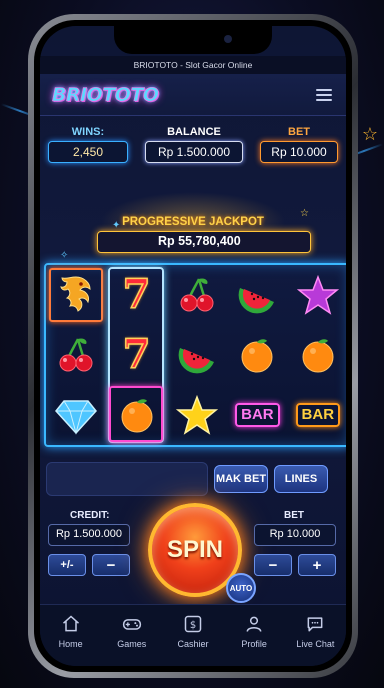 The width and height of the screenshot is (384, 688). What do you see at coordinates (273, 565) in the screenshot?
I see `bet-minus-button: −` at bounding box center [273, 565].